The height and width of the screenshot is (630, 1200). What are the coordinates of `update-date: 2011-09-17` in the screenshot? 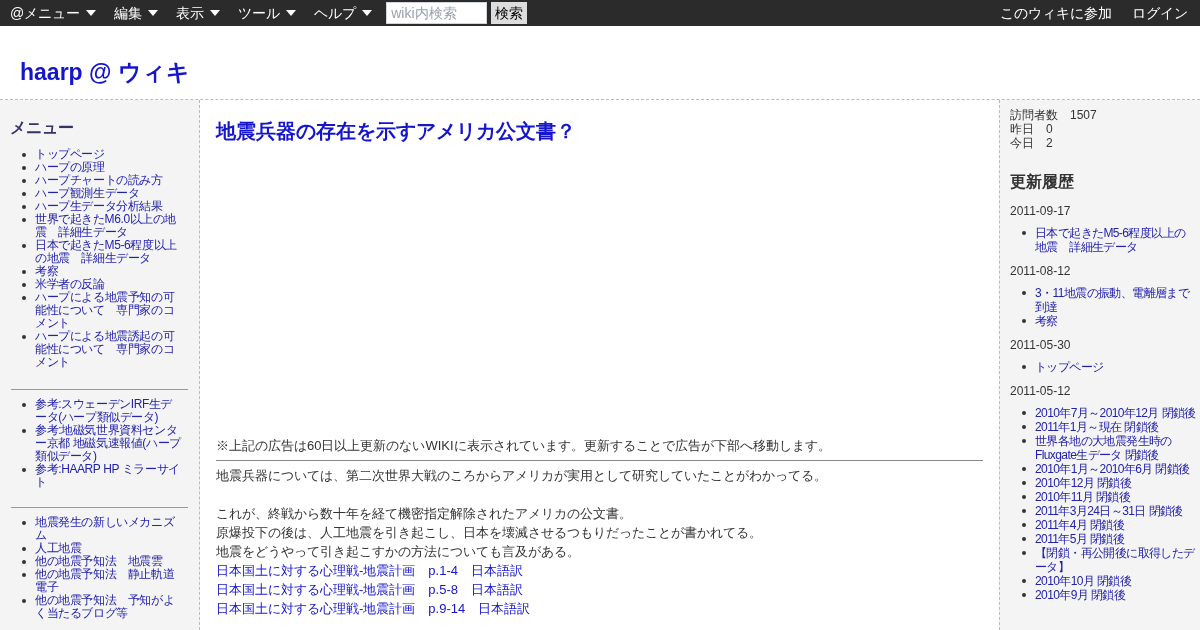 It's located at (1041, 211).